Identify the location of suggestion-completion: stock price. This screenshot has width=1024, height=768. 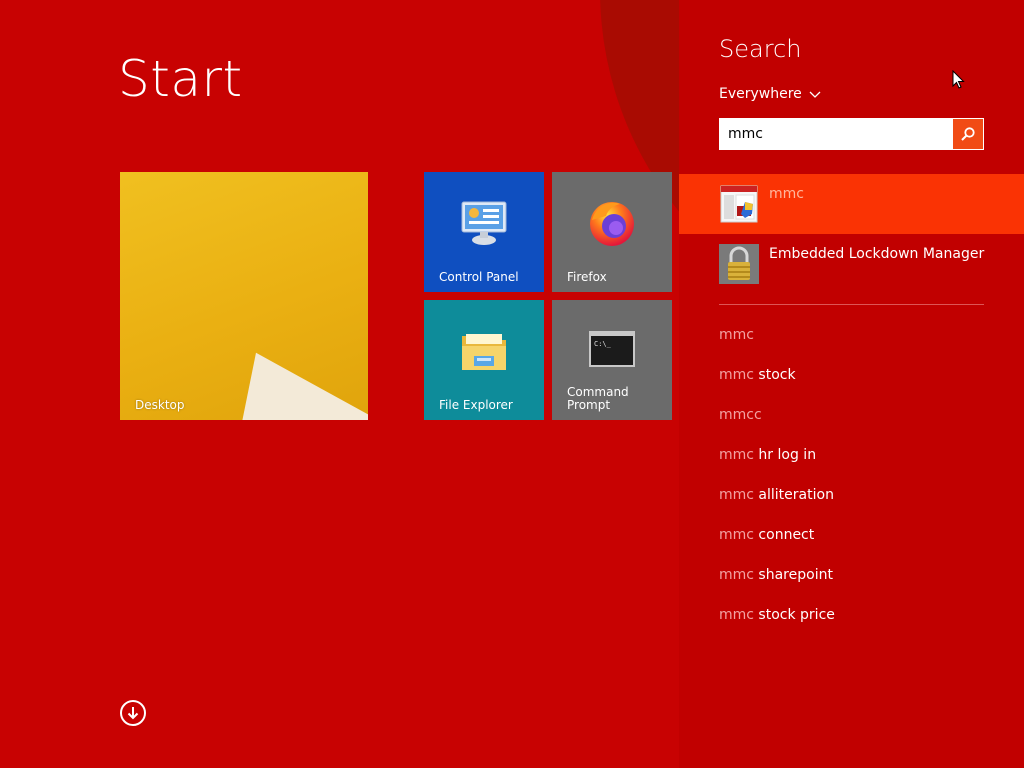
(794, 615).